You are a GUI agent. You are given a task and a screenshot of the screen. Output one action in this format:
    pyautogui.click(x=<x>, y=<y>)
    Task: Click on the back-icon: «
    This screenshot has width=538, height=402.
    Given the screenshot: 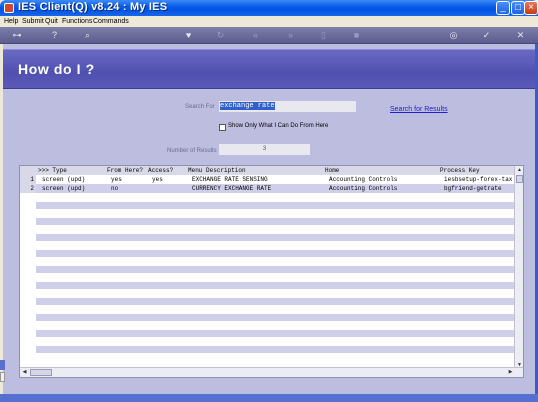 What is the action you would take?
    pyautogui.click(x=255, y=35)
    